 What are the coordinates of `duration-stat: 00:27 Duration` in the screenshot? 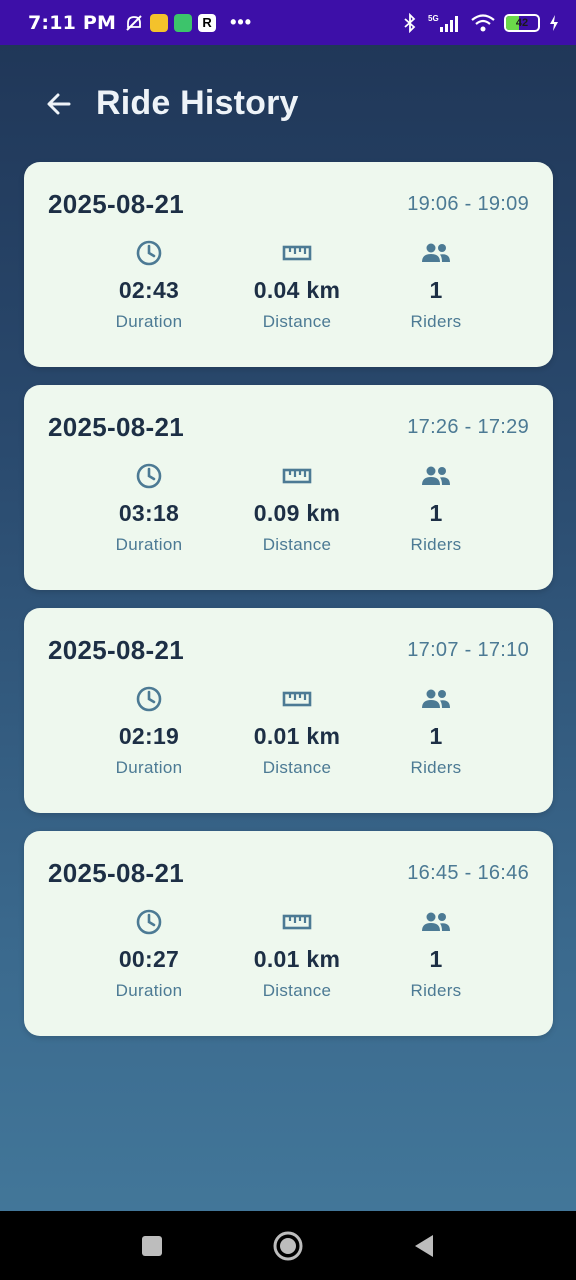 It's located at (149, 954).